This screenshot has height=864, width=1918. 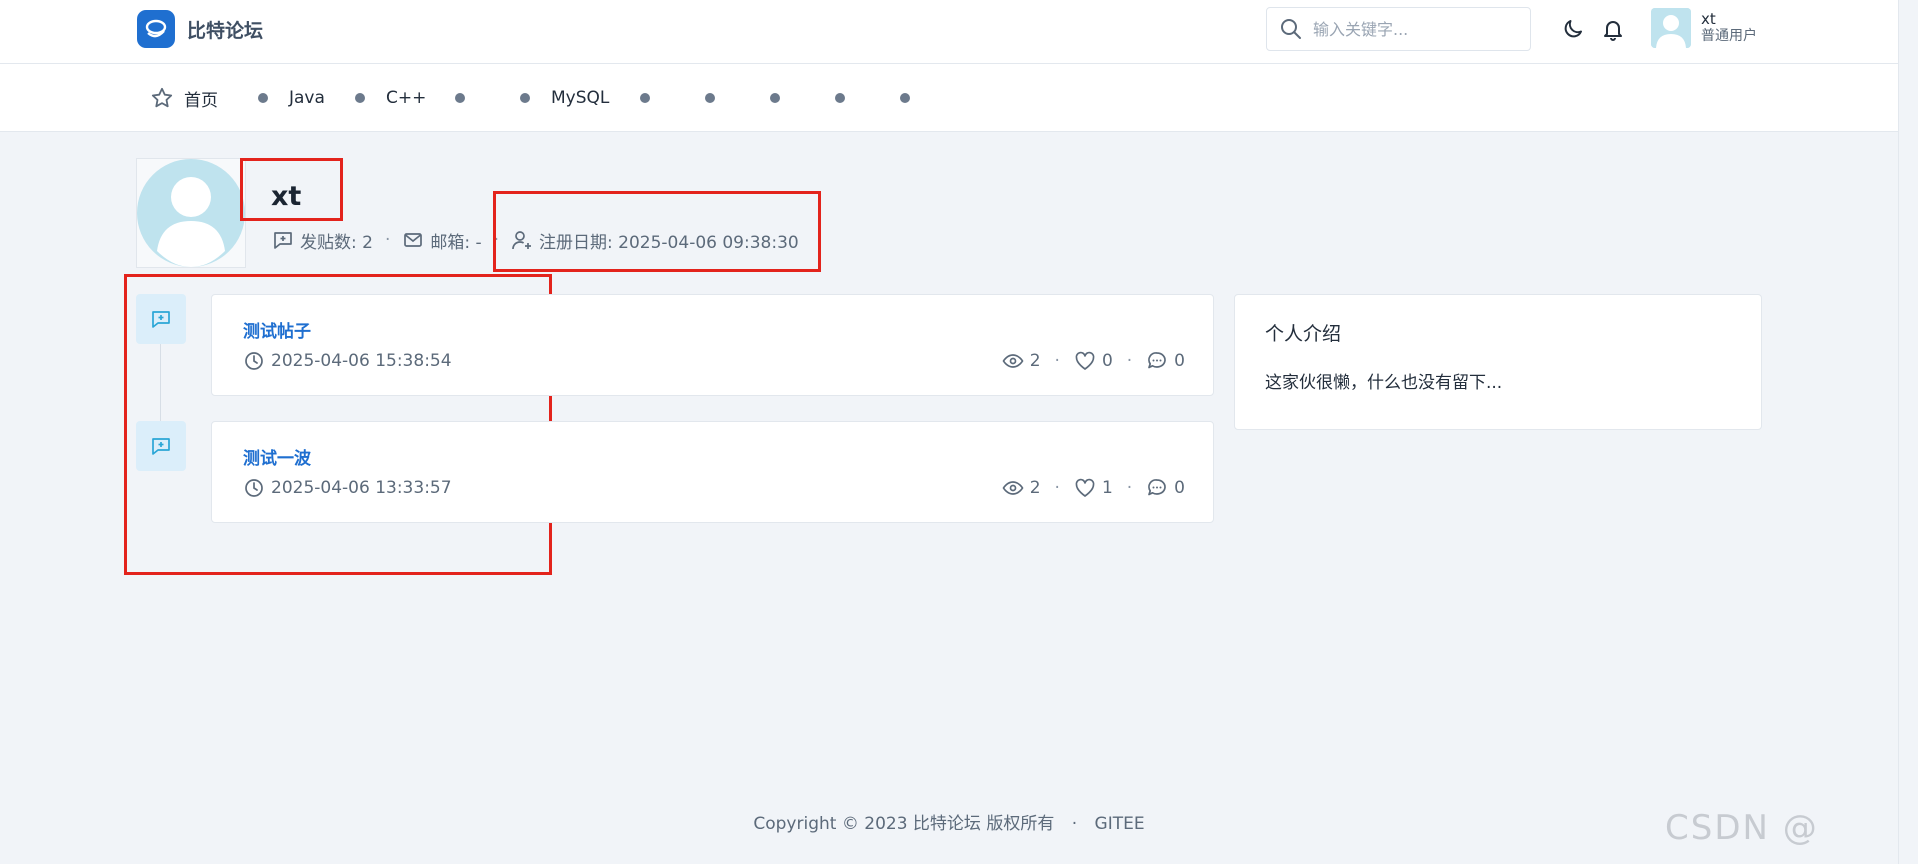 I want to click on post-time-text: 2025-04-06 15:38:54, so click(x=361, y=361).